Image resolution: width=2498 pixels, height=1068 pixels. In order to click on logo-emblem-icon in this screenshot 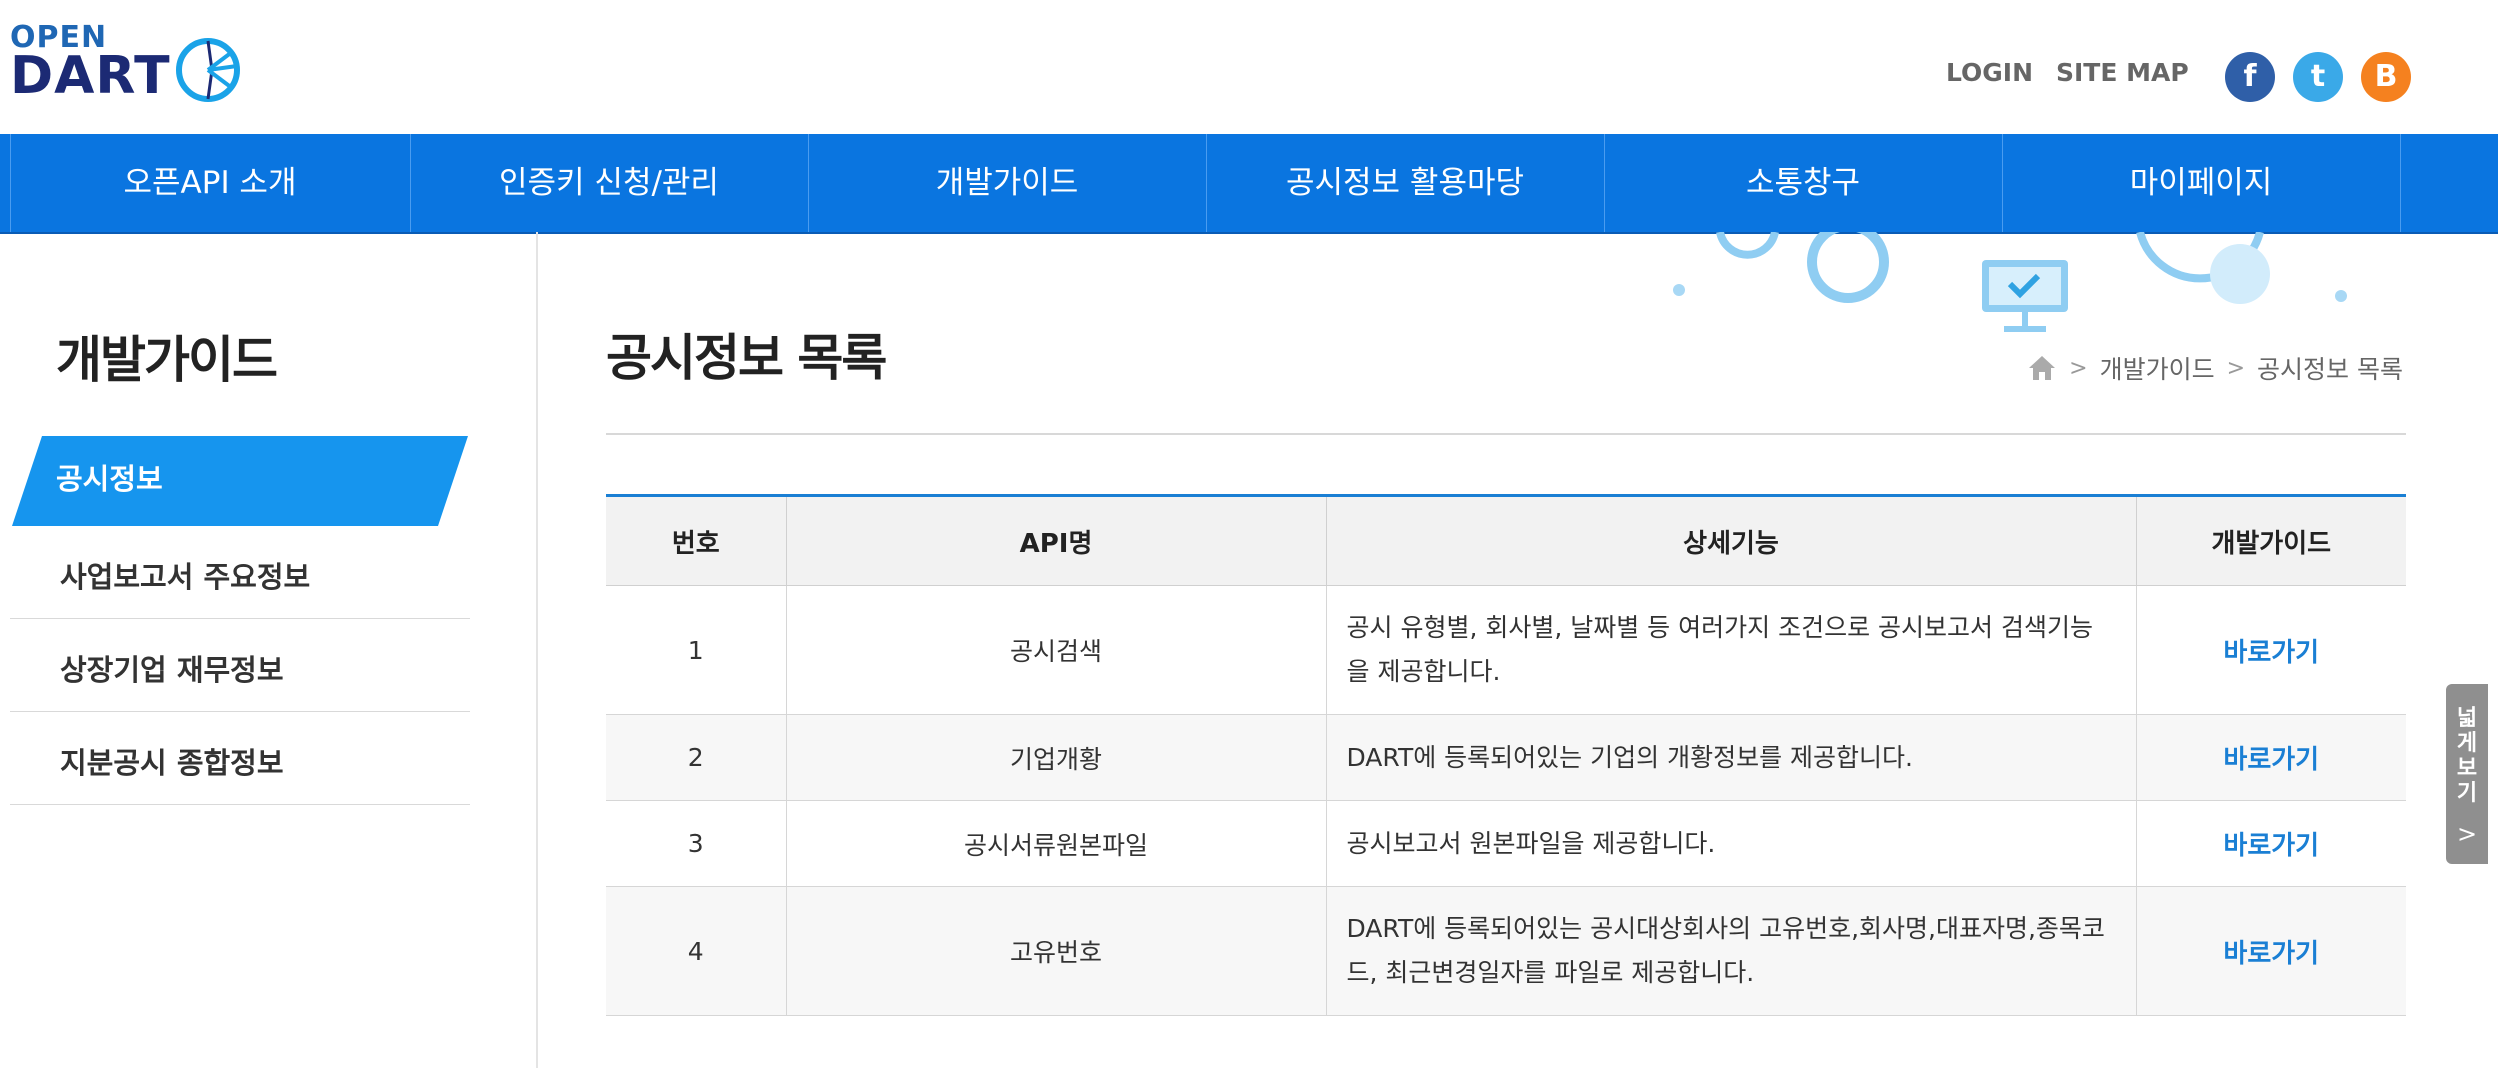, I will do `click(208, 70)`.